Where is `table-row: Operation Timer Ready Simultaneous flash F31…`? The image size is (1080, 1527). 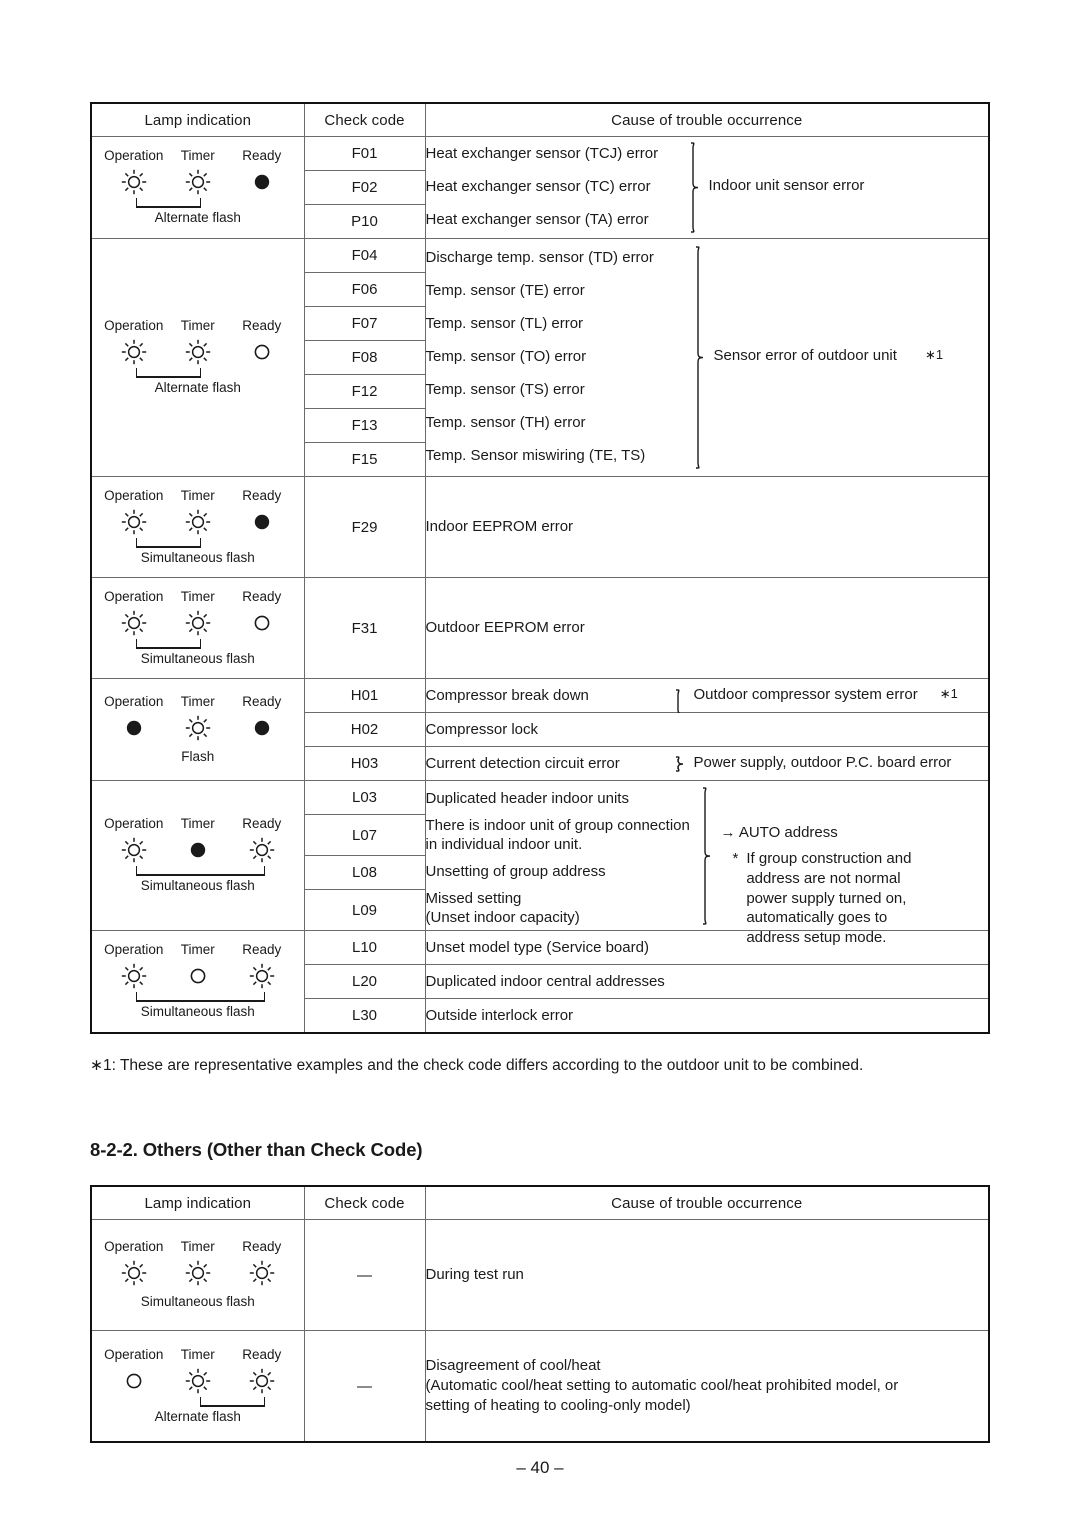 table-row: Operation Timer Ready Simultaneous flash F31… is located at coordinates (540, 628).